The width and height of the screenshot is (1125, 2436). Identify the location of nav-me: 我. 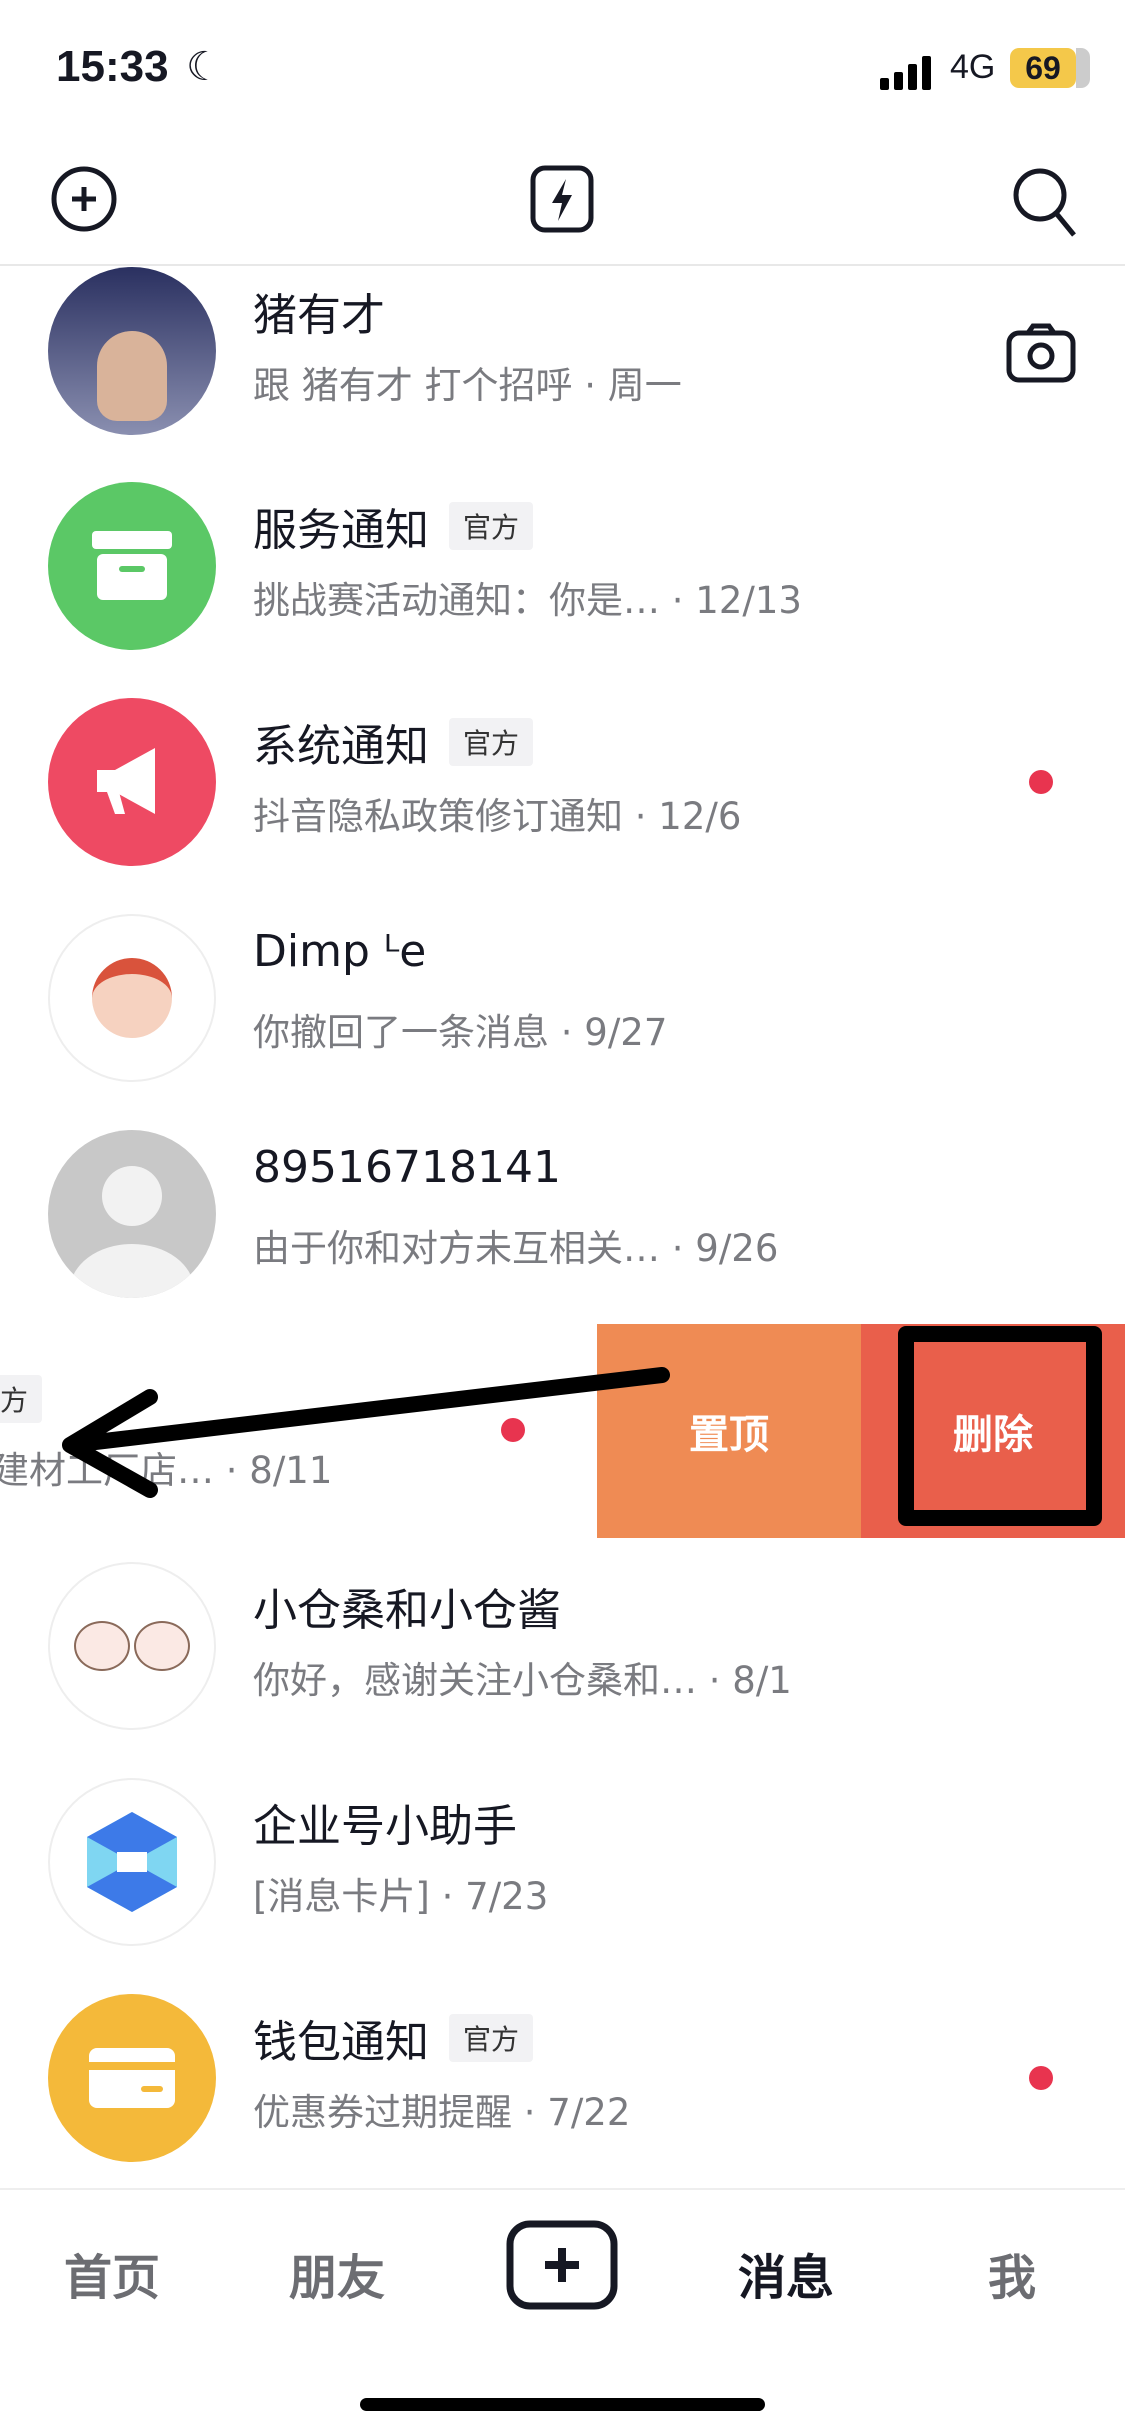
(1012, 2273).